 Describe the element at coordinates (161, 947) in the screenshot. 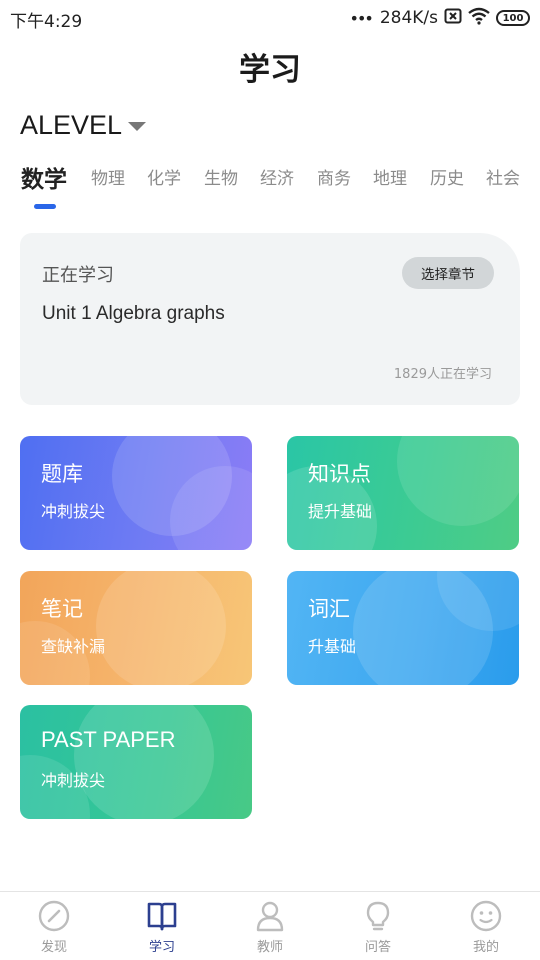

I see `nav-label: 学习` at that location.